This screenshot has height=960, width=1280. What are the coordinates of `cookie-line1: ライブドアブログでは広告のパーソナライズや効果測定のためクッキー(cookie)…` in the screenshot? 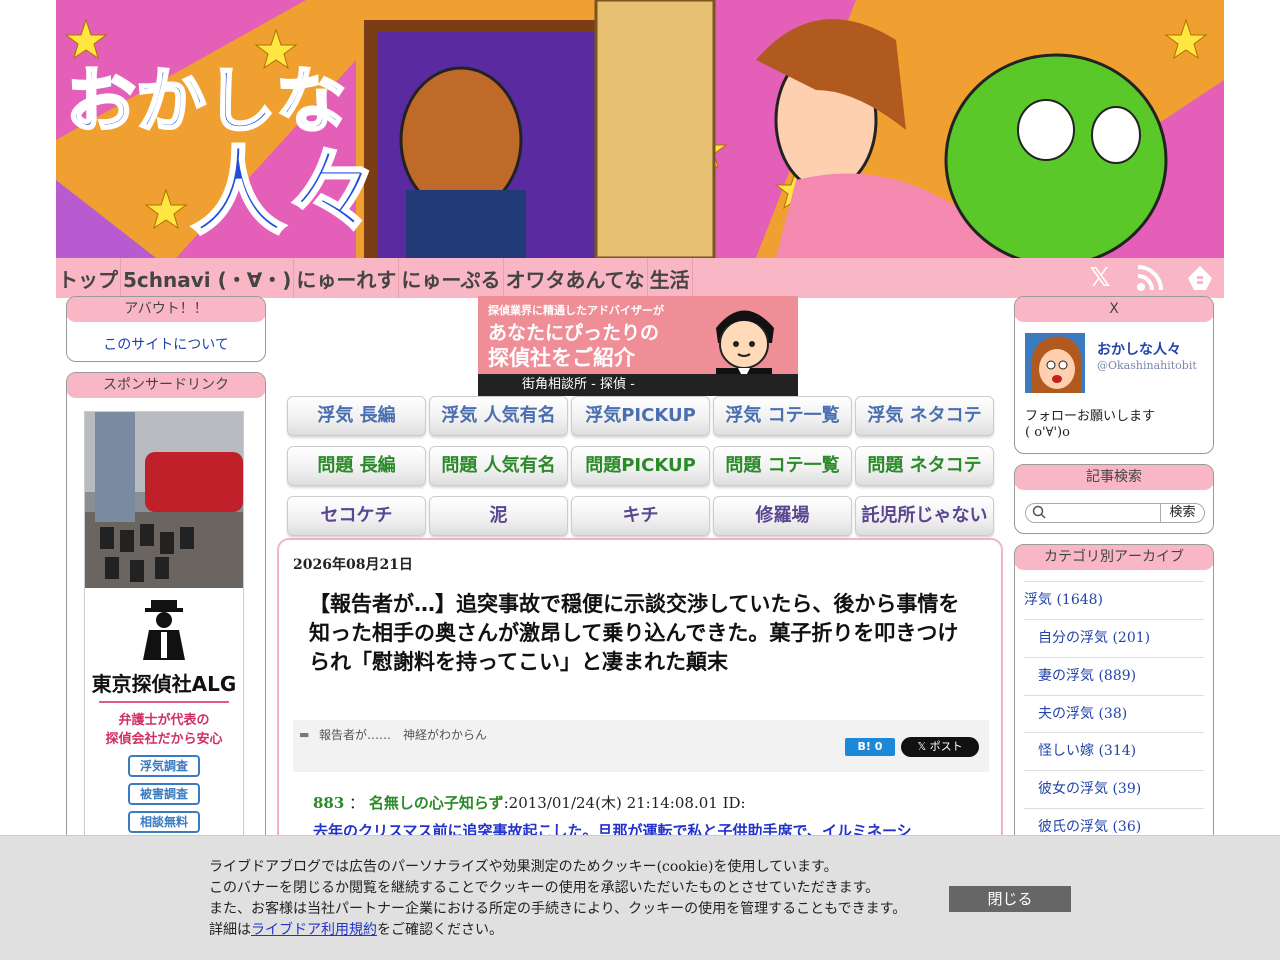 It's located at (523, 867).